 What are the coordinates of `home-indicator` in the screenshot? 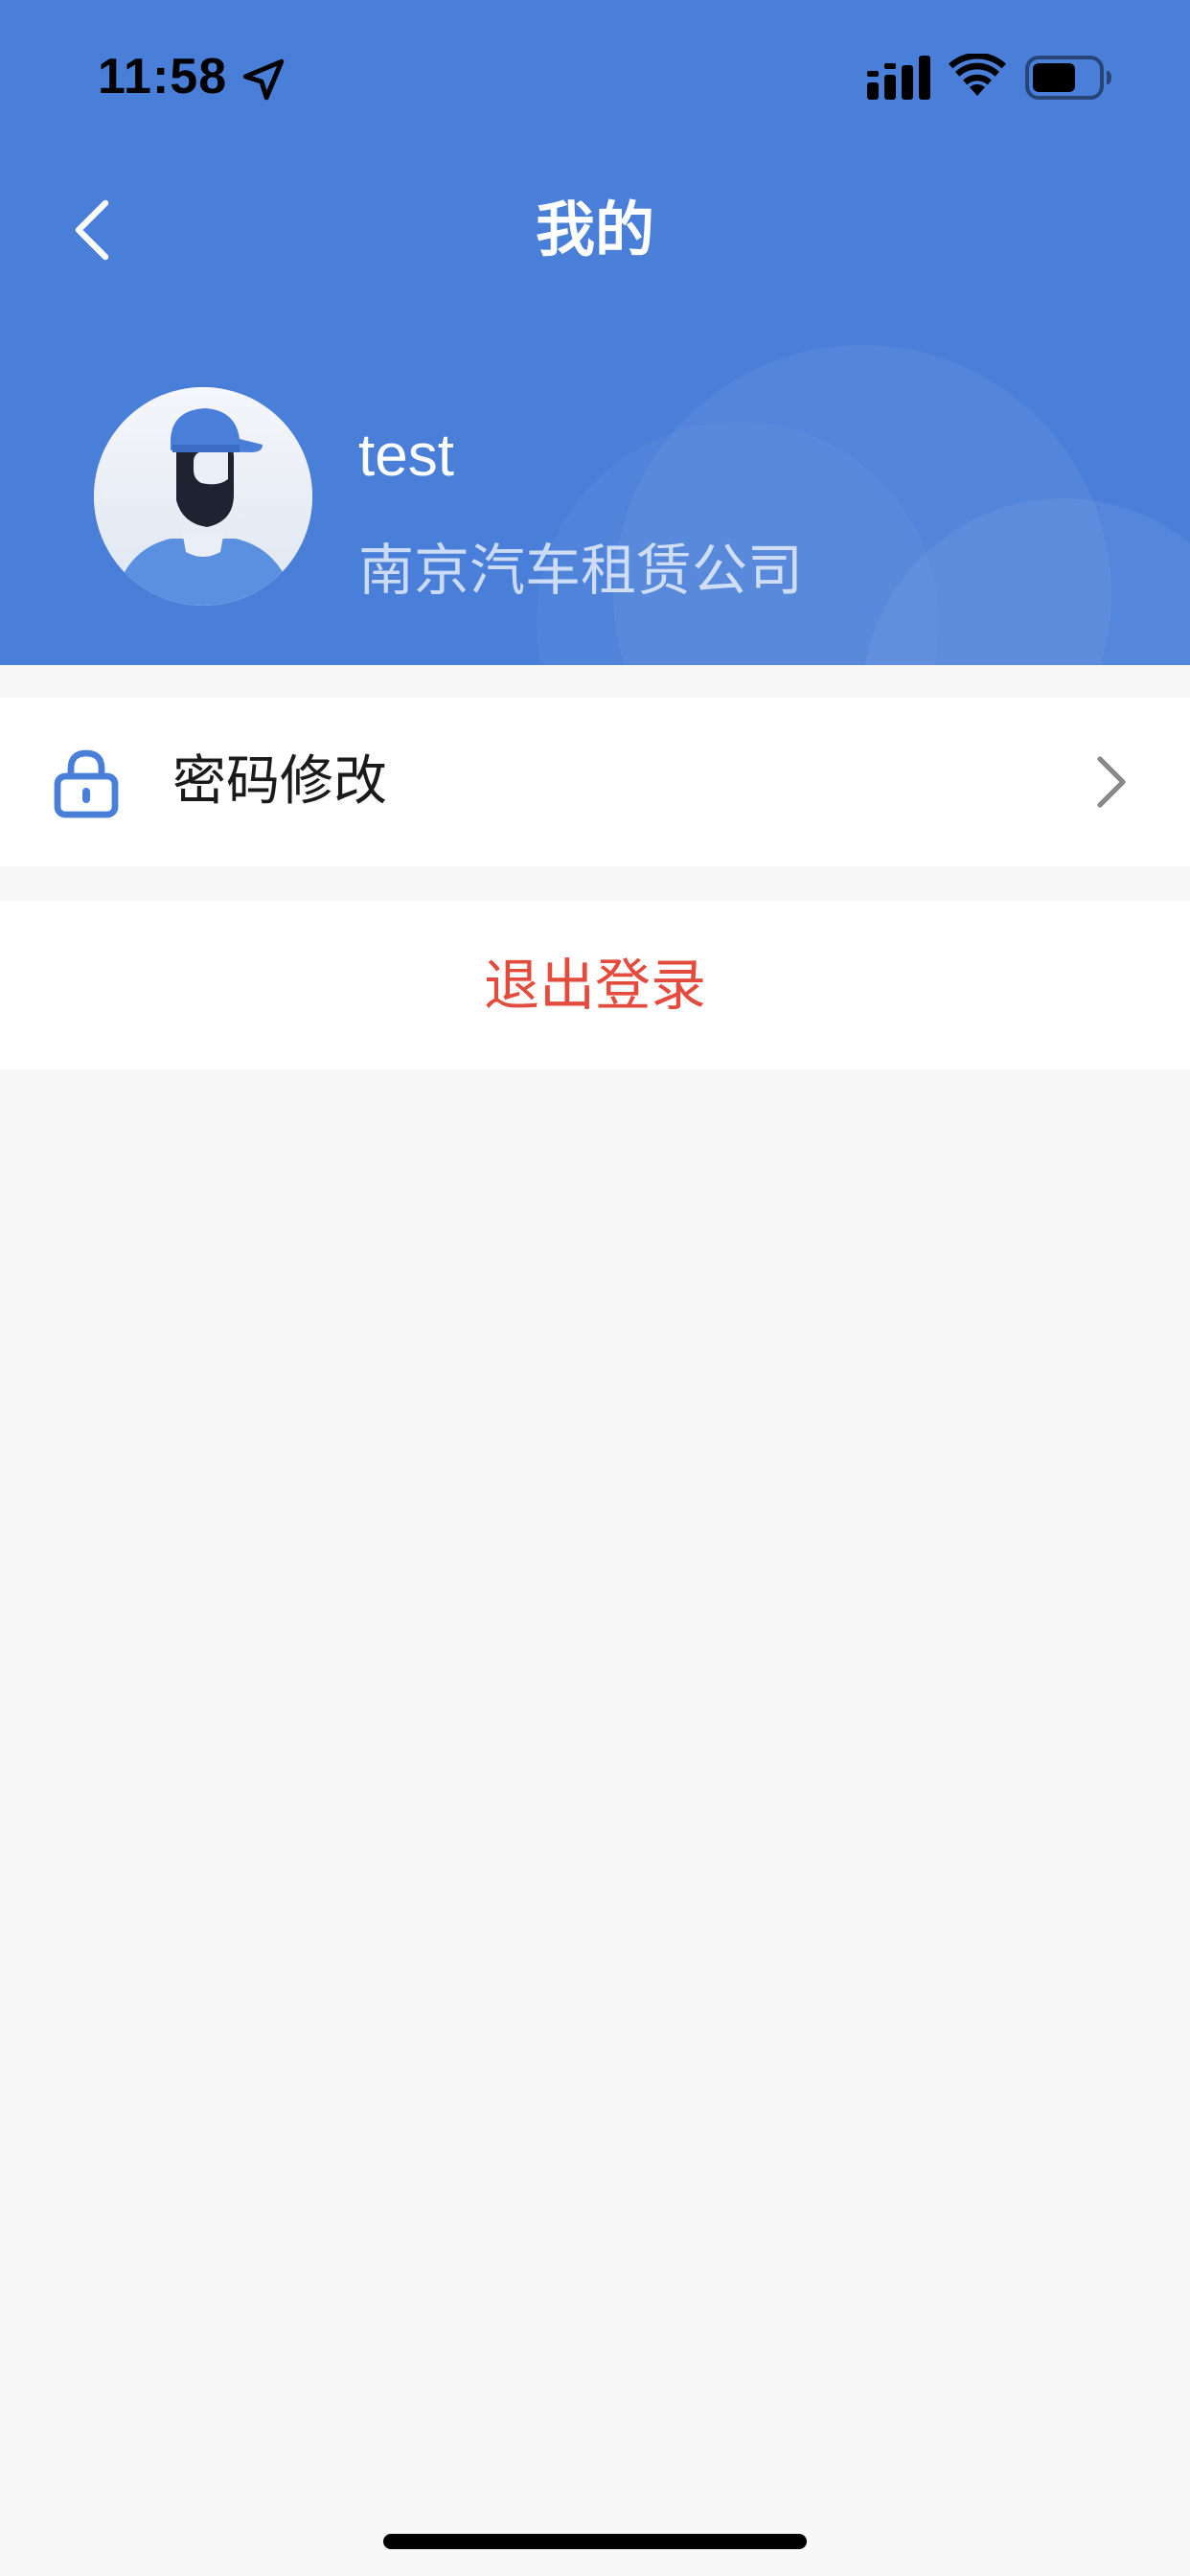 It's located at (595, 2541).